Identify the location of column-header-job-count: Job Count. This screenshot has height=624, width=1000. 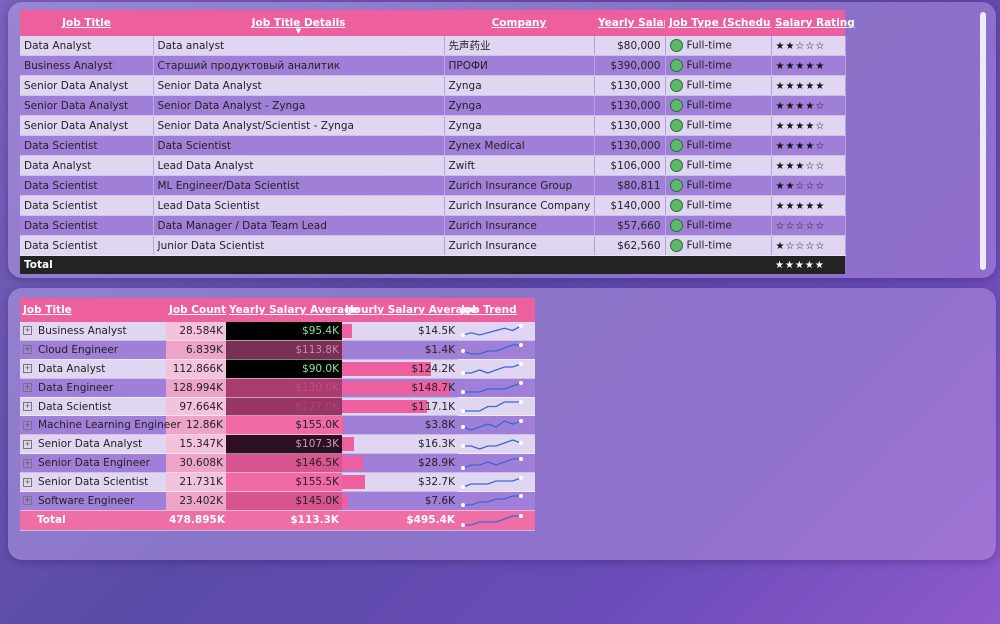
(196, 310).